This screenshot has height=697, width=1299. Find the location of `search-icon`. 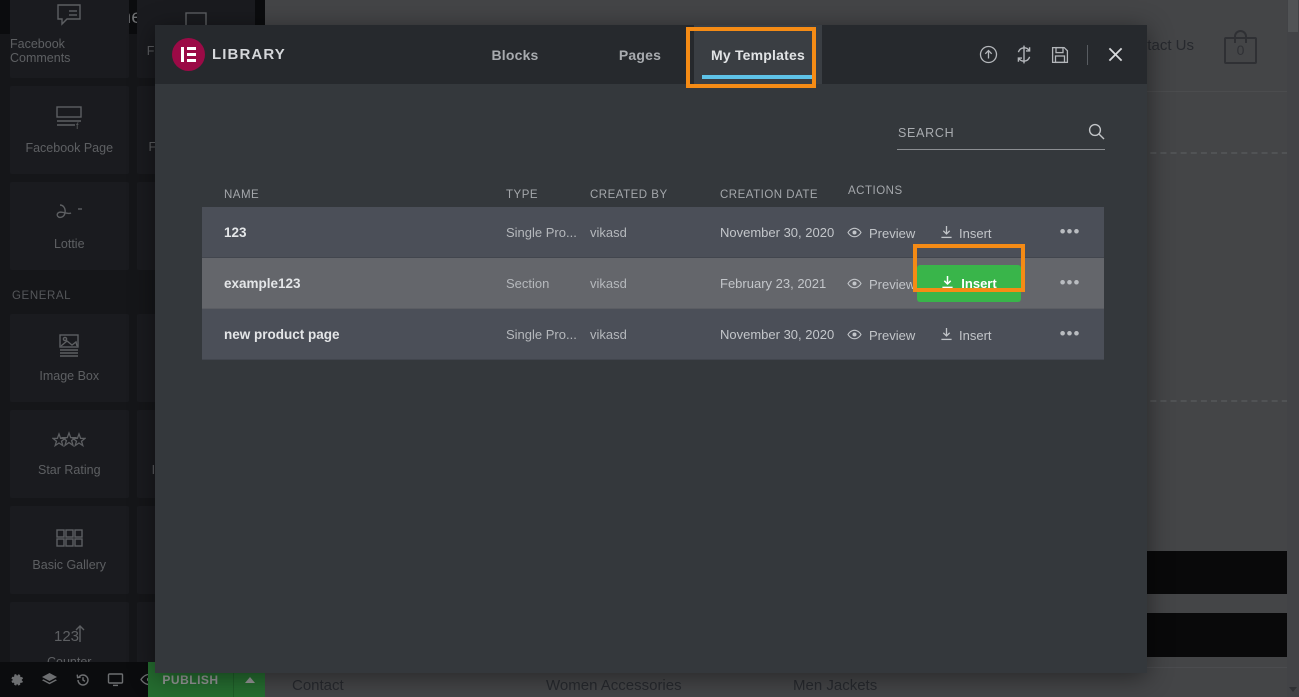

search-icon is located at coordinates (1096, 134).